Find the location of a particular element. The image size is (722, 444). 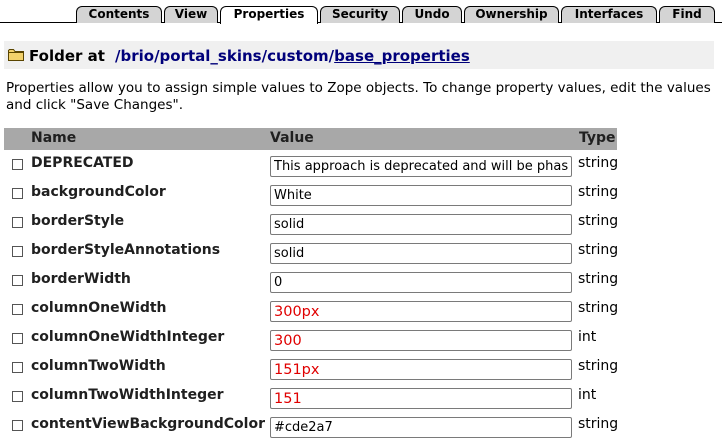

tab-ownership: Ownership is located at coordinates (511, 14).